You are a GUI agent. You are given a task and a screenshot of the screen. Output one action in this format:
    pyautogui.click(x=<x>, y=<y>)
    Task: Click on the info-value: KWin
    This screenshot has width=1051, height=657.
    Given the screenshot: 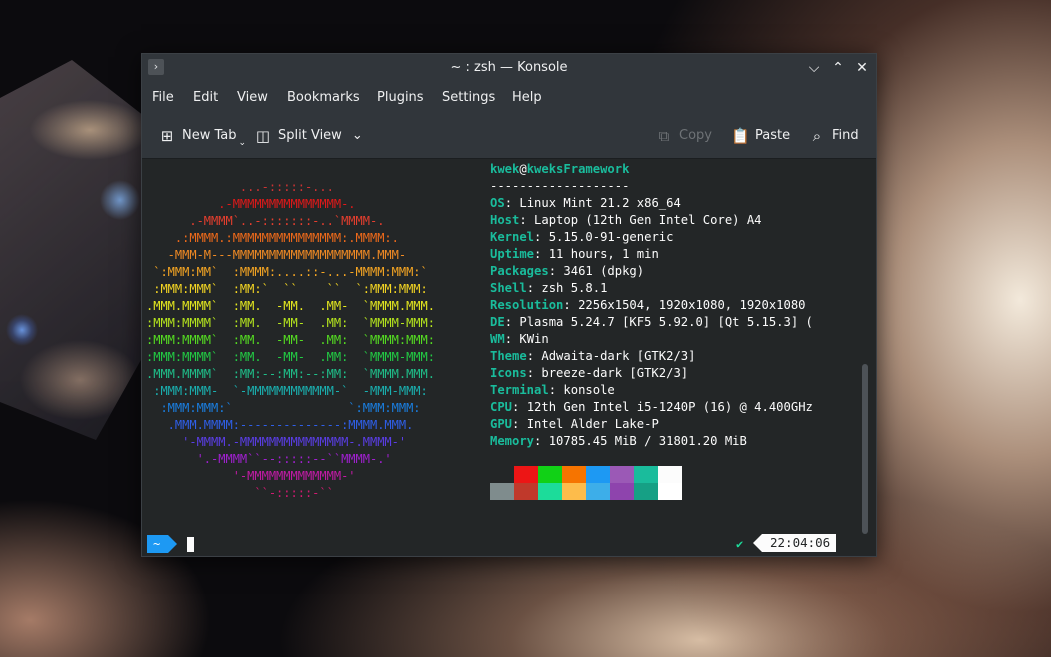 What is the action you would take?
    pyautogui.click(x=534, y=339)
    